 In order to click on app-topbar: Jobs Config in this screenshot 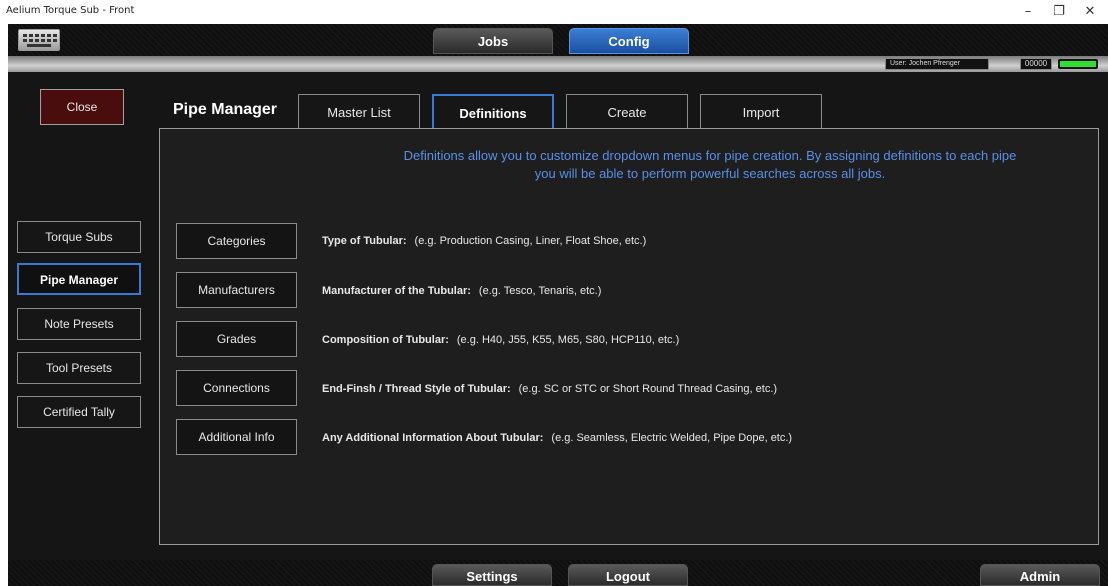, I will do `click(558, 40)`.